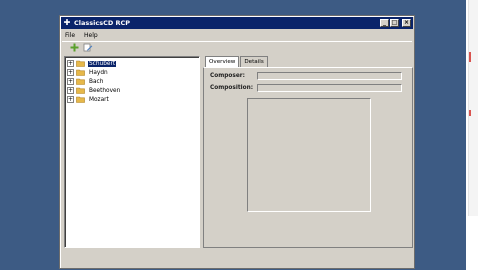  I want to click on close-button: ×, so click(406, 23).